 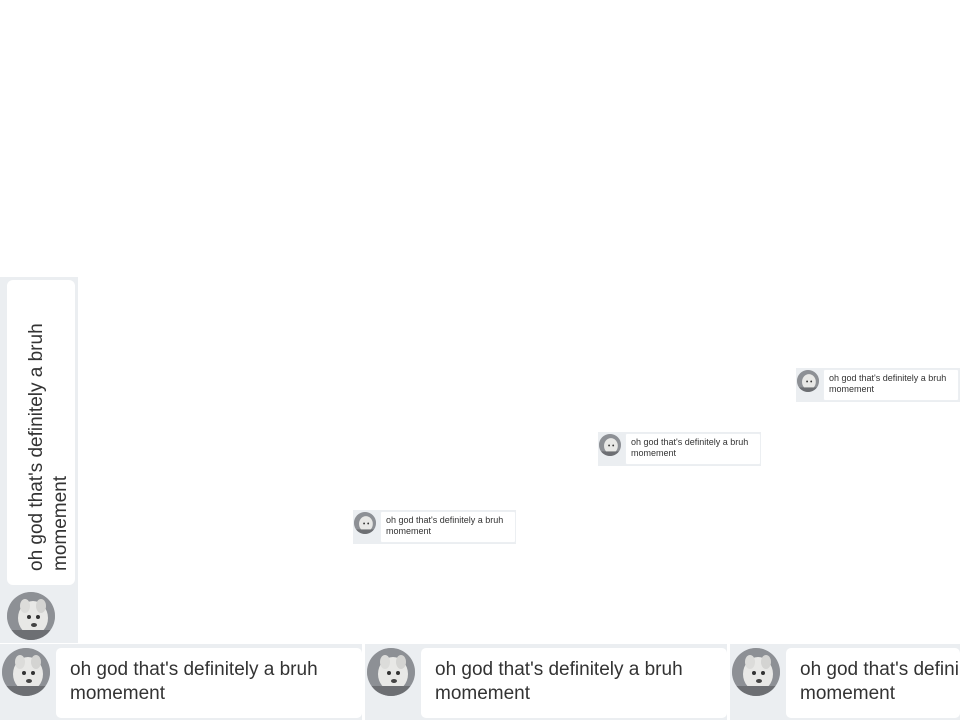 What do you see at coordinates (848, 693) in the screenshot?
I see `message-text-line-2: momement` at bounding box center [848, 693].